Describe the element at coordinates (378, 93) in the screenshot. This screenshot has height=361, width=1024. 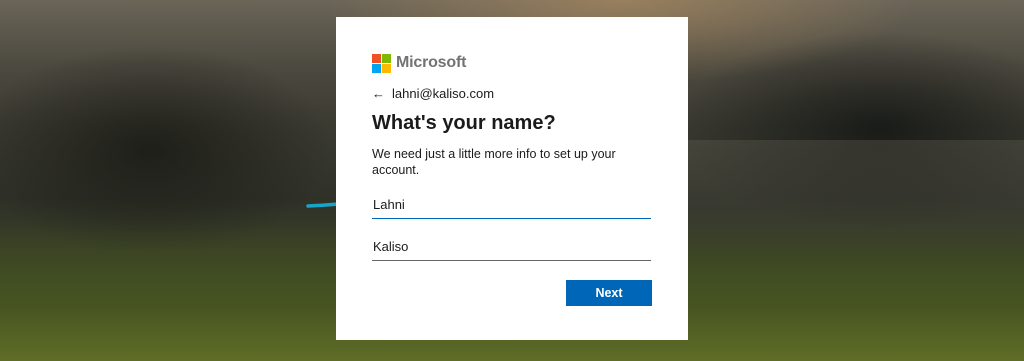
I see `back-arrow-icon: ←` at that location.